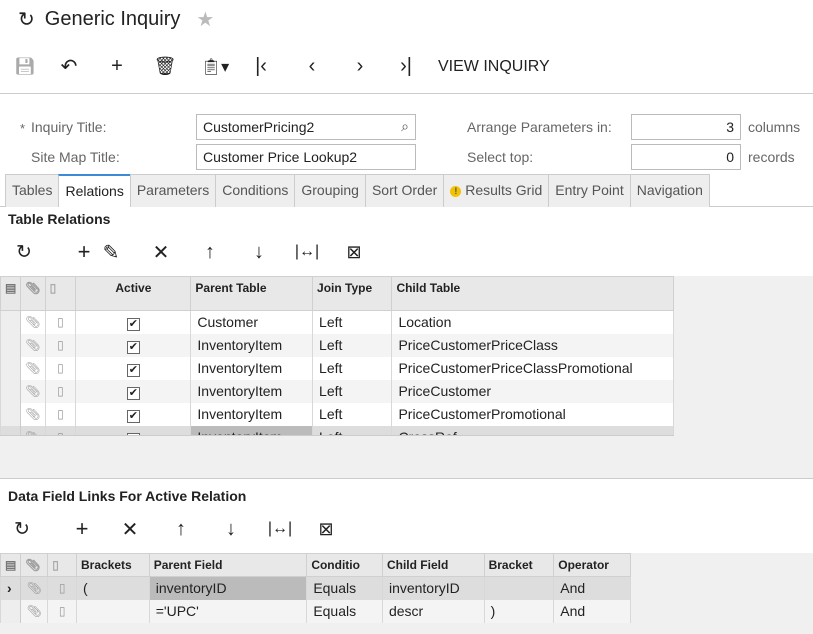 This screenshot has height=634, width=813. I want to click on previous-icon: ‹, so click(312, 66).